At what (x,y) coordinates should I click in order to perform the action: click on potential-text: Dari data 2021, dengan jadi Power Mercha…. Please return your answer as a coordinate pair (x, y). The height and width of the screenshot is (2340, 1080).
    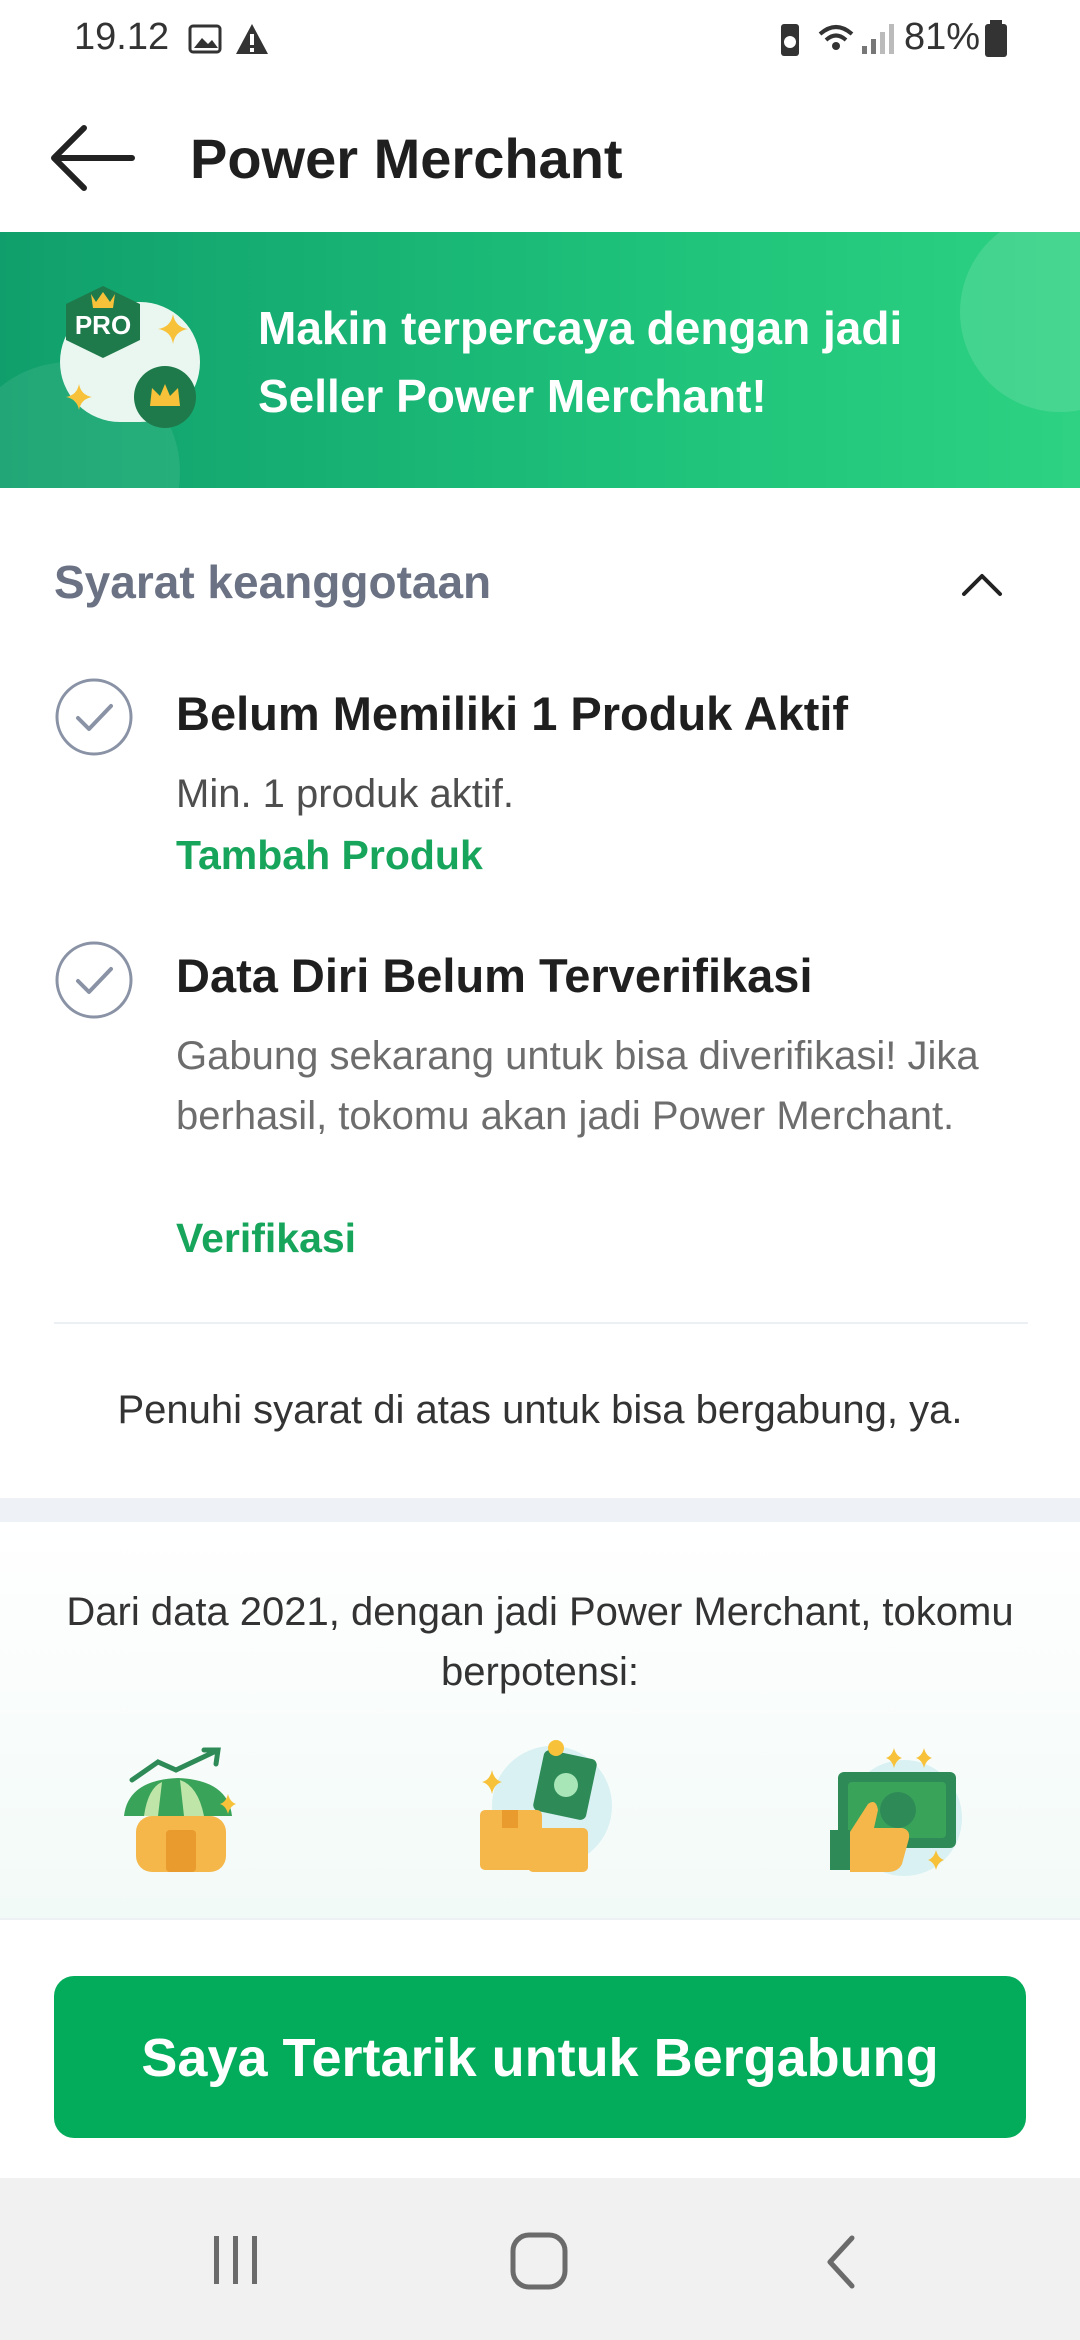
    Looking at the image, I should click on (540, 1642).